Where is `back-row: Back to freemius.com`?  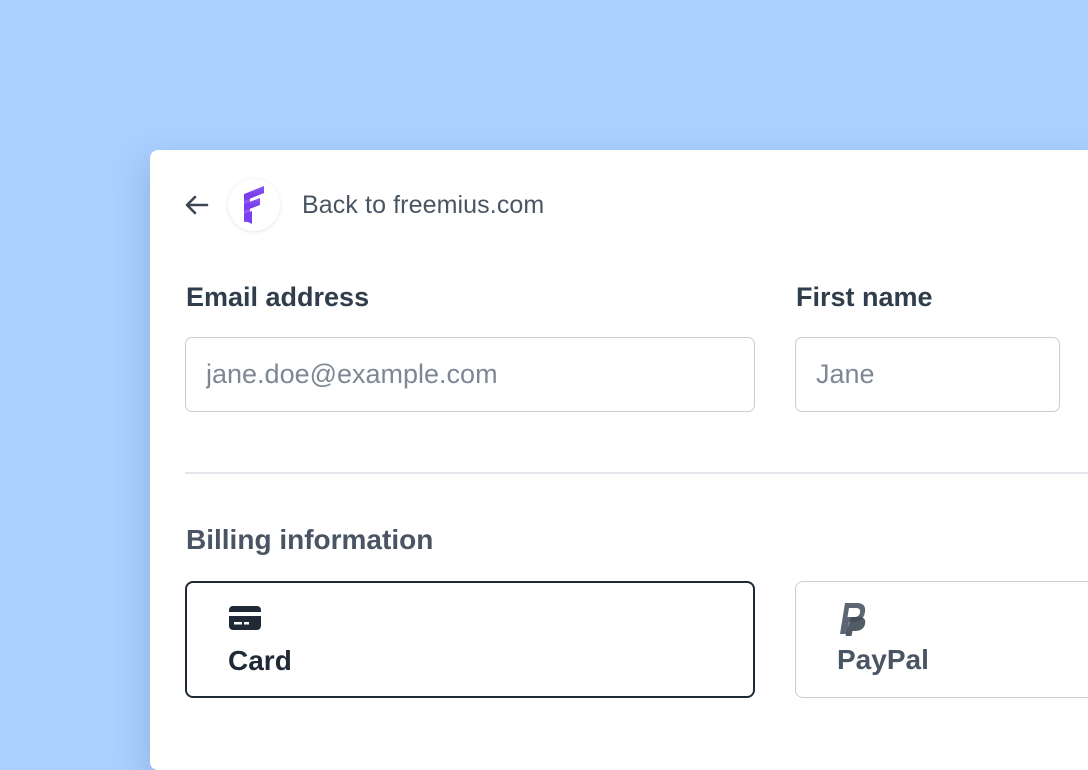 back-row: Back to freemius.com is located at coordinates (364, 205).